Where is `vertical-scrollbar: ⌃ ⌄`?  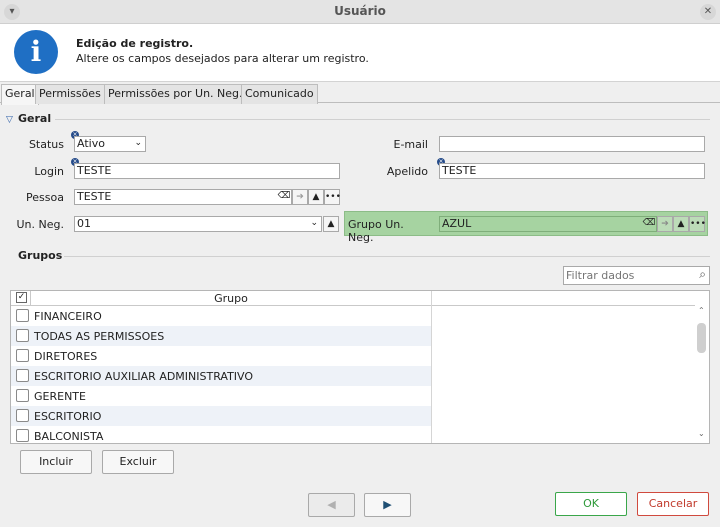
vertical-scrollbar: ⌃ ⌄ is located at coordinates (702, 367).